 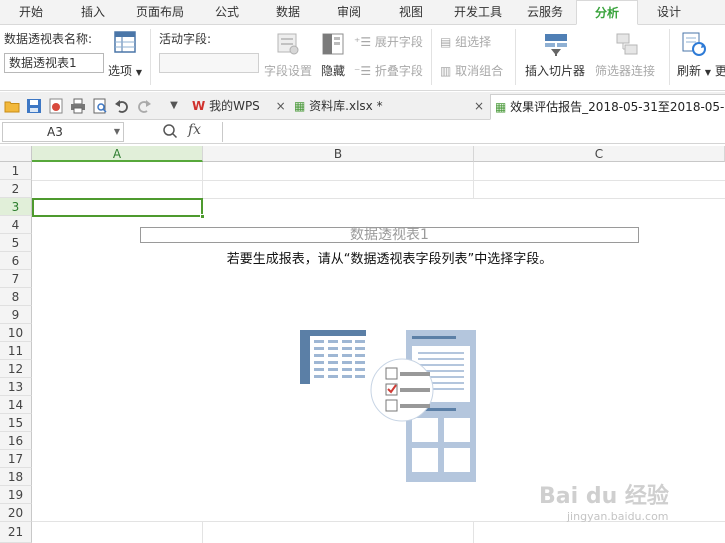 I want to click on hide-button: 隐藏, so click(x=333, y=70).